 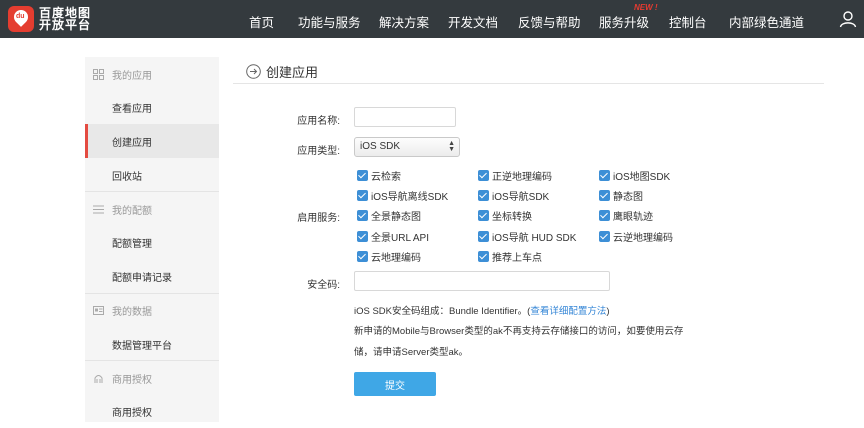 I want to click on sidebar-item-view-apps: 查看应用, so click(x=152, y=107).